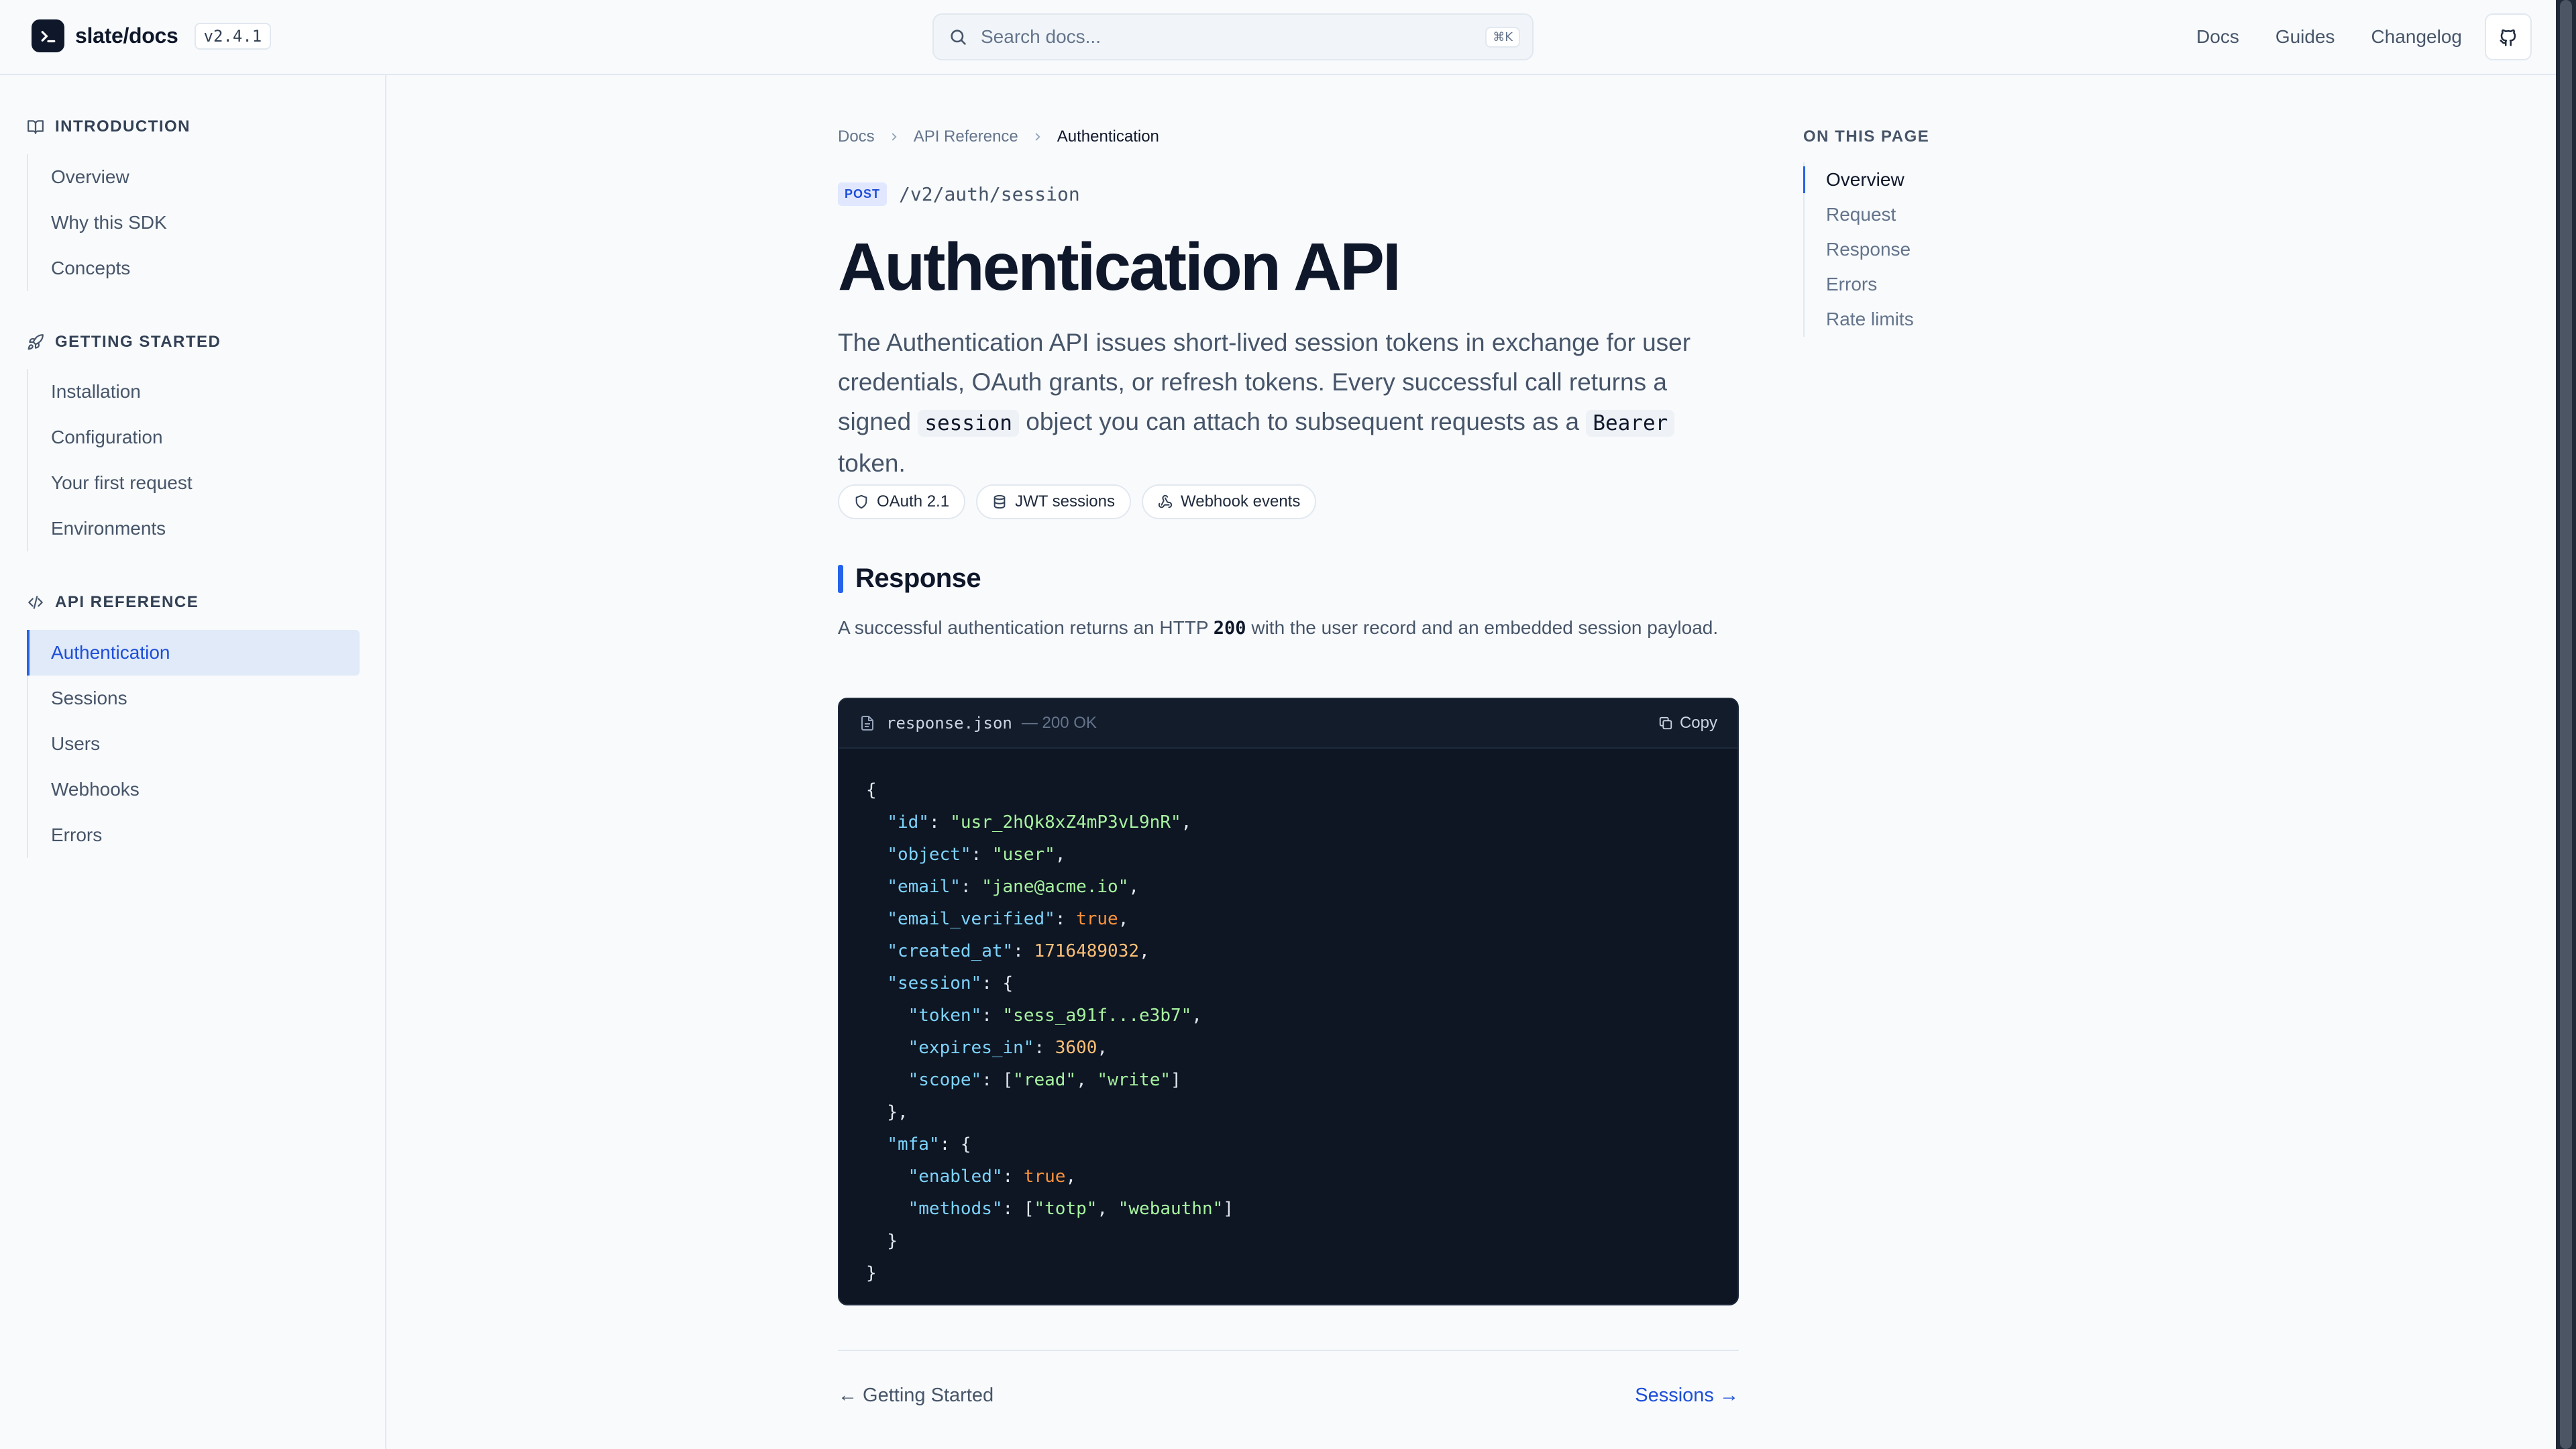  What do you see at coordinates (1076, 1048) in the screenshot?
I see `json-expires-in-value: 3600` at bounding box center [1076, 1048].